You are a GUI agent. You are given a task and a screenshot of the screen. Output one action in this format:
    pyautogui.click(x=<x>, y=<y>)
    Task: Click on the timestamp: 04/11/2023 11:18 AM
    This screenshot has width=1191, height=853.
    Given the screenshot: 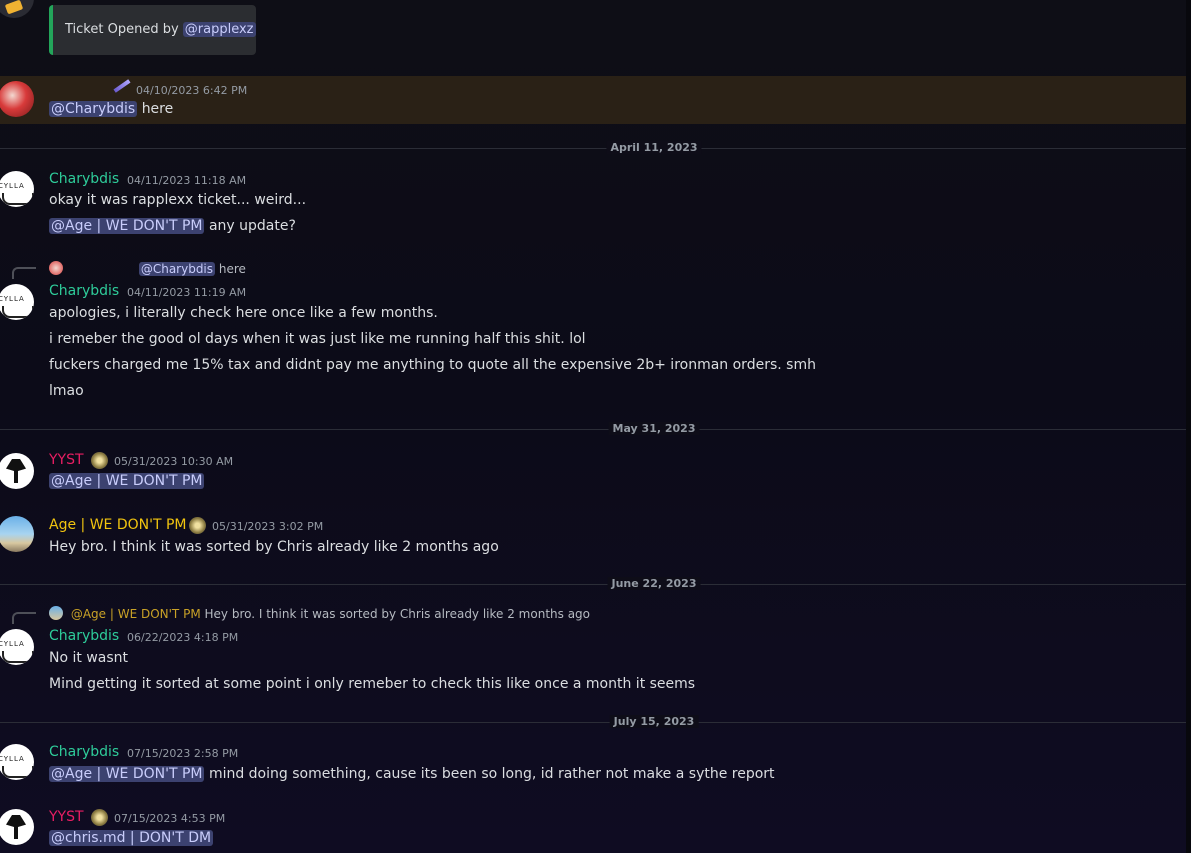 What is the action you would take?
    pyautogui.click(x=187, y=180)
    